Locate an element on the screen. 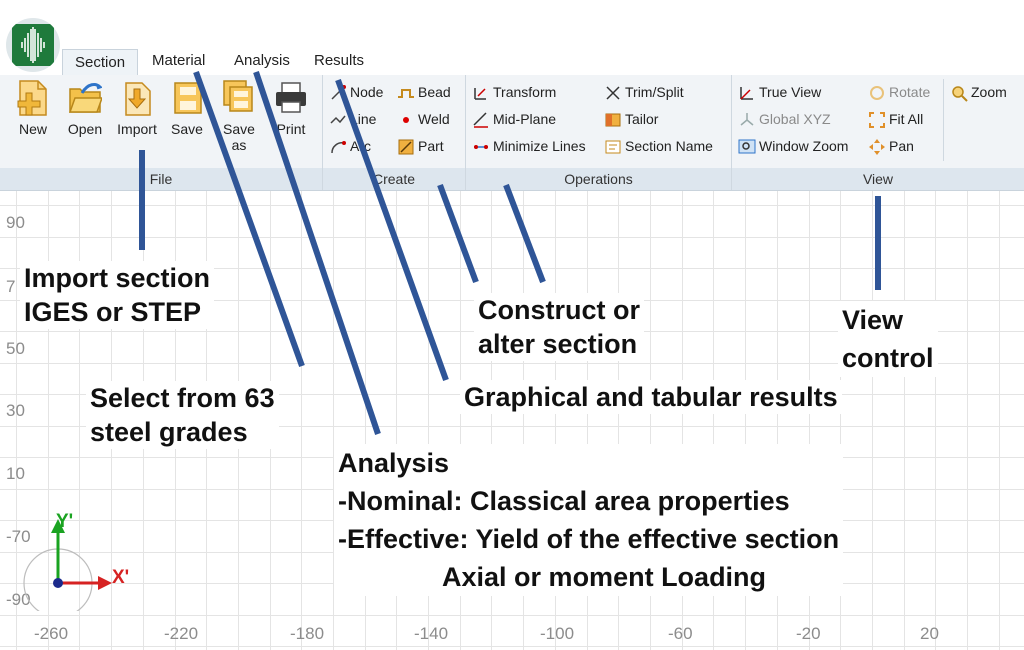  open-button-label: Open is located at coordinates (85, 129).